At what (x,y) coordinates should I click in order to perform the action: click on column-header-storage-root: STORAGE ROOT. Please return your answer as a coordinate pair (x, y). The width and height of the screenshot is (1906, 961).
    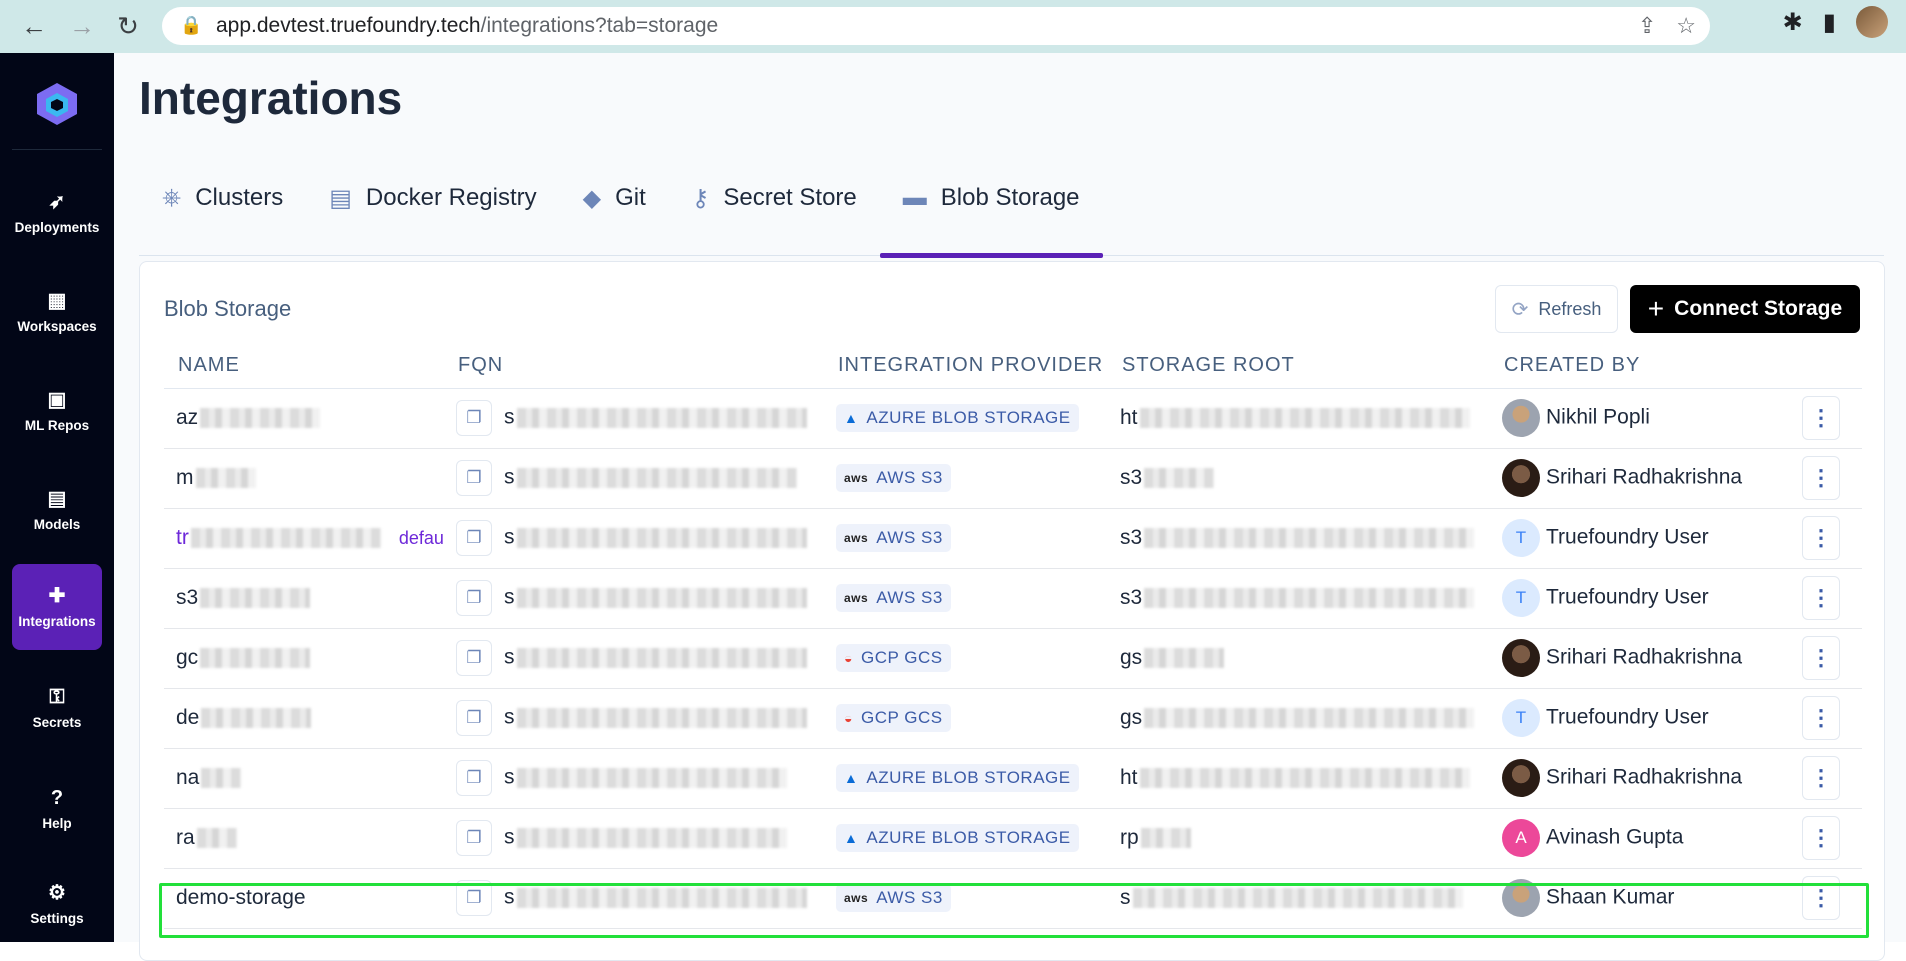
    Looking at the image, I should click on (1299, 366).